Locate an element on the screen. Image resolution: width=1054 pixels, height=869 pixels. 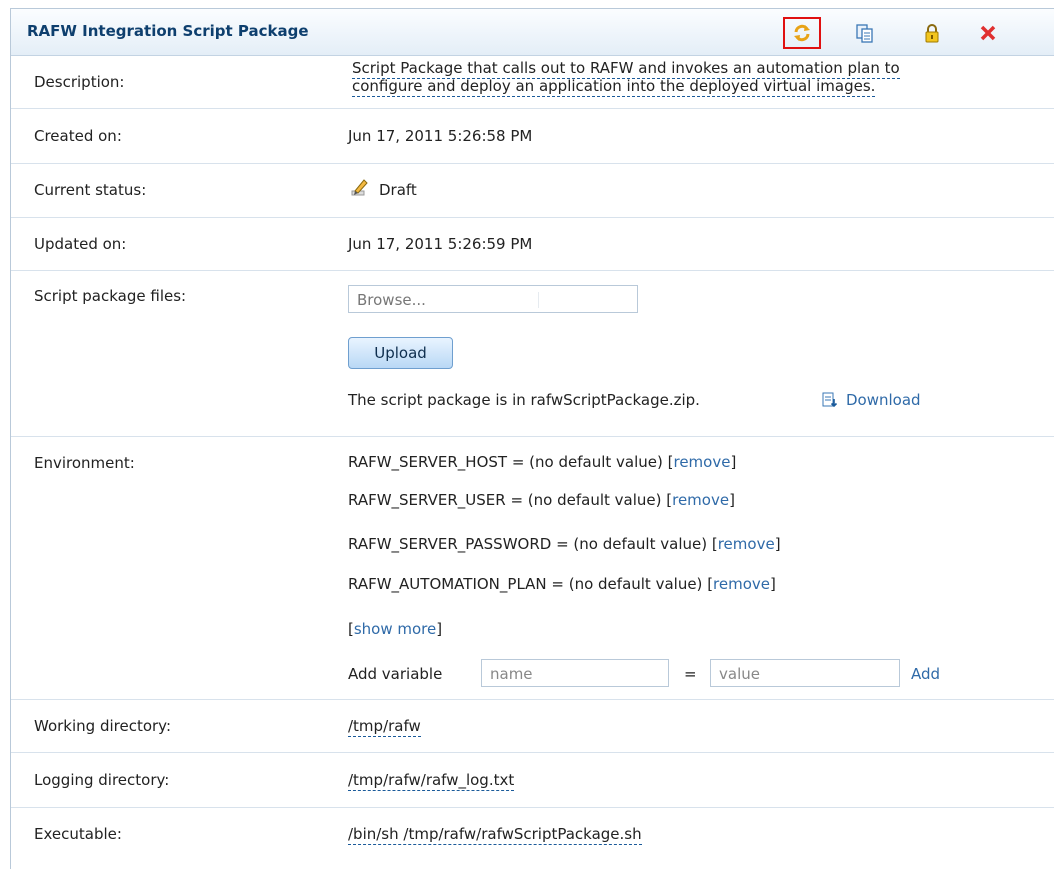
working-dir-value: /tmp/rafw is located at coordinates (384, 727).